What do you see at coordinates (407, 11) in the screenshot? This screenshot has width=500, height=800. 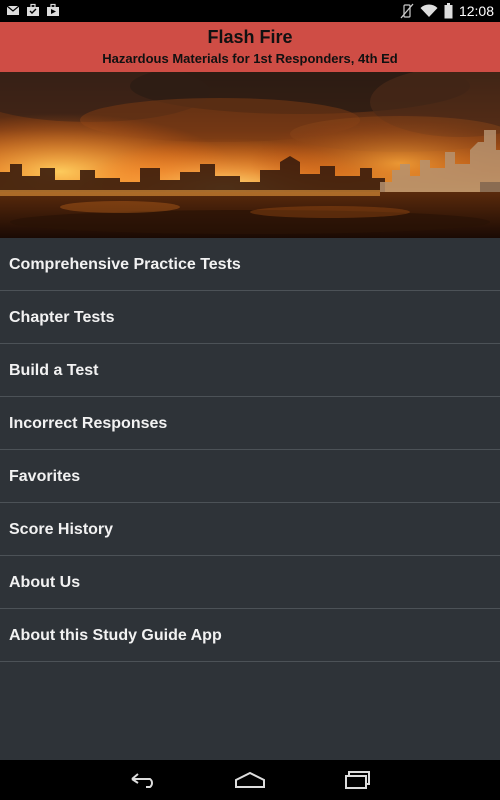 I see `vibrate-off-icon` at bounding box center [407, 11].